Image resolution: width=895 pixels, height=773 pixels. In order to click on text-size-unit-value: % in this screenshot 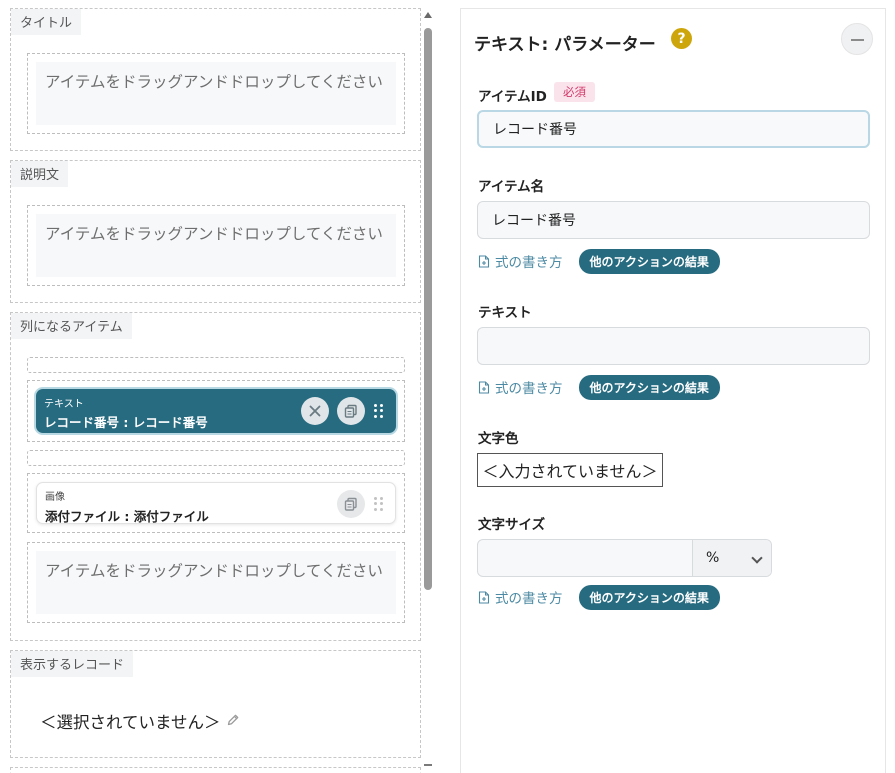, I will do `click(713, 558)`.